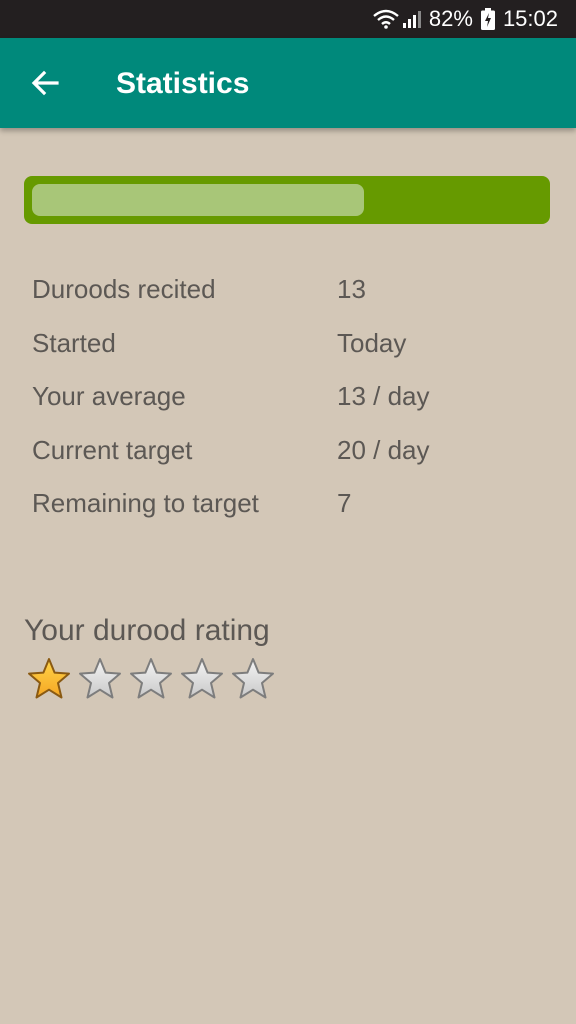 The height and width of the screenshot is (1024, 576). I want to click on wifi-icon, so click(386, 19).